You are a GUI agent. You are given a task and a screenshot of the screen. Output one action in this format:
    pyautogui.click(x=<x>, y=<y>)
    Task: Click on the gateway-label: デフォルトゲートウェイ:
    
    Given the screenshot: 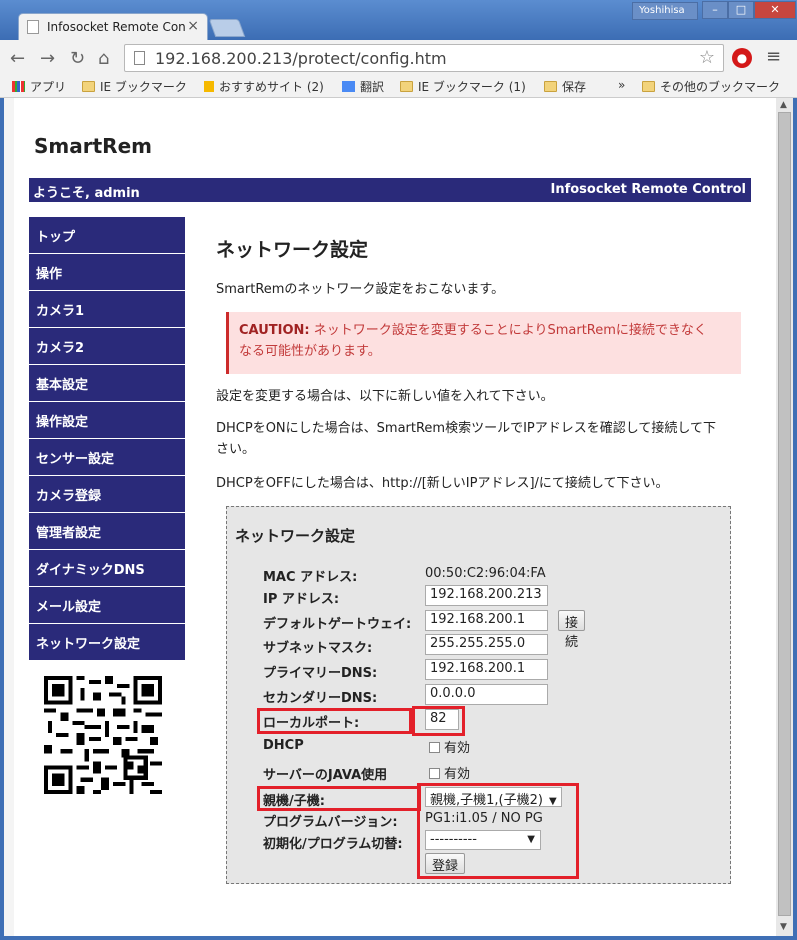 What is the action you would take?
    pyautogui.click(x=337, y=624)
    